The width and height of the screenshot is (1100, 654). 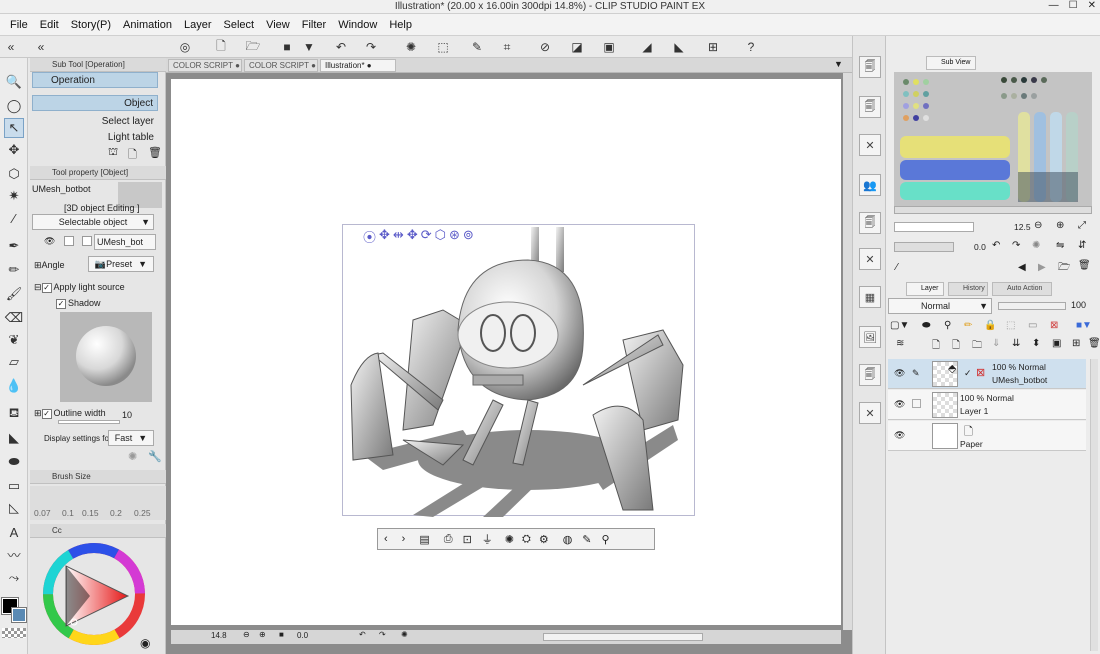 I want to click on shadow-checkbox: ✓, so click(x=61, y=303).